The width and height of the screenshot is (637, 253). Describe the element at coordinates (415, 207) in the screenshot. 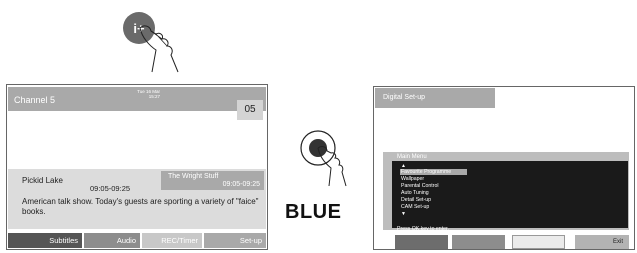

I see `menu-item-cam-setup: CAM Set-up` at that location.